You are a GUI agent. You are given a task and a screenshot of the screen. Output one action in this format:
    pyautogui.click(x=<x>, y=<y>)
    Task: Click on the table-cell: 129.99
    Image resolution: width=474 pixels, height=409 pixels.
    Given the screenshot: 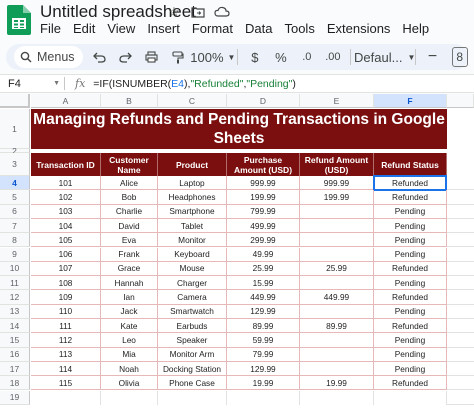 What is the action you would take?
    pyautogui.click(x=263, y=369)
    